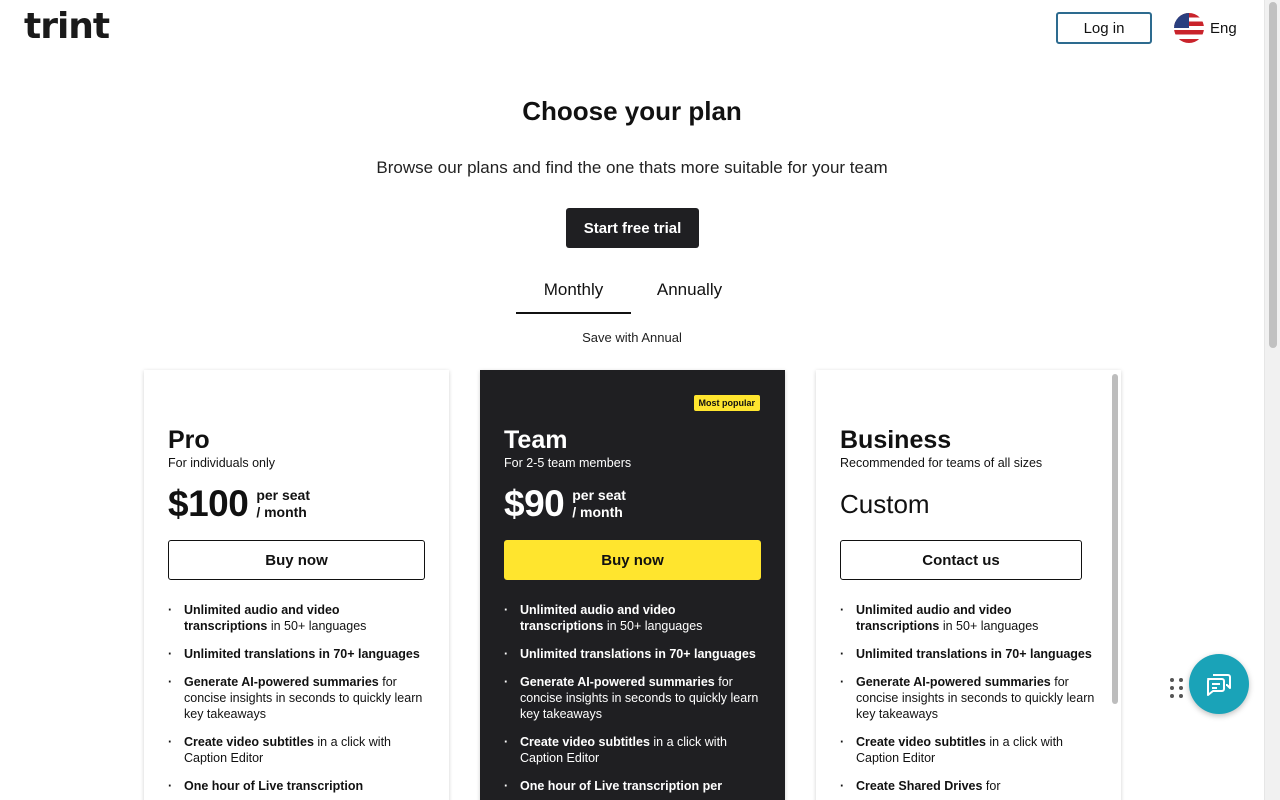  What do you see at coordinates (221, 463) in the screenshot?
I see `plan-description: For individuals only` at bounding box center [221, 463].